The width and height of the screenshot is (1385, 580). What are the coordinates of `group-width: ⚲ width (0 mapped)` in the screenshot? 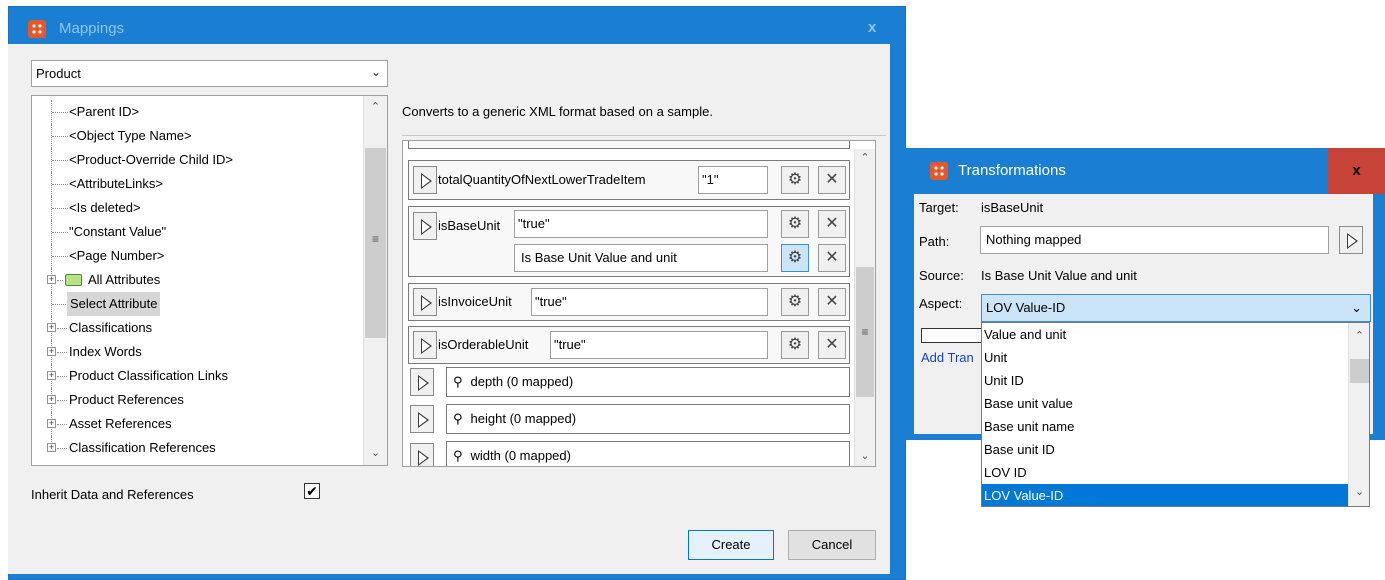 It's located at (648, 453).